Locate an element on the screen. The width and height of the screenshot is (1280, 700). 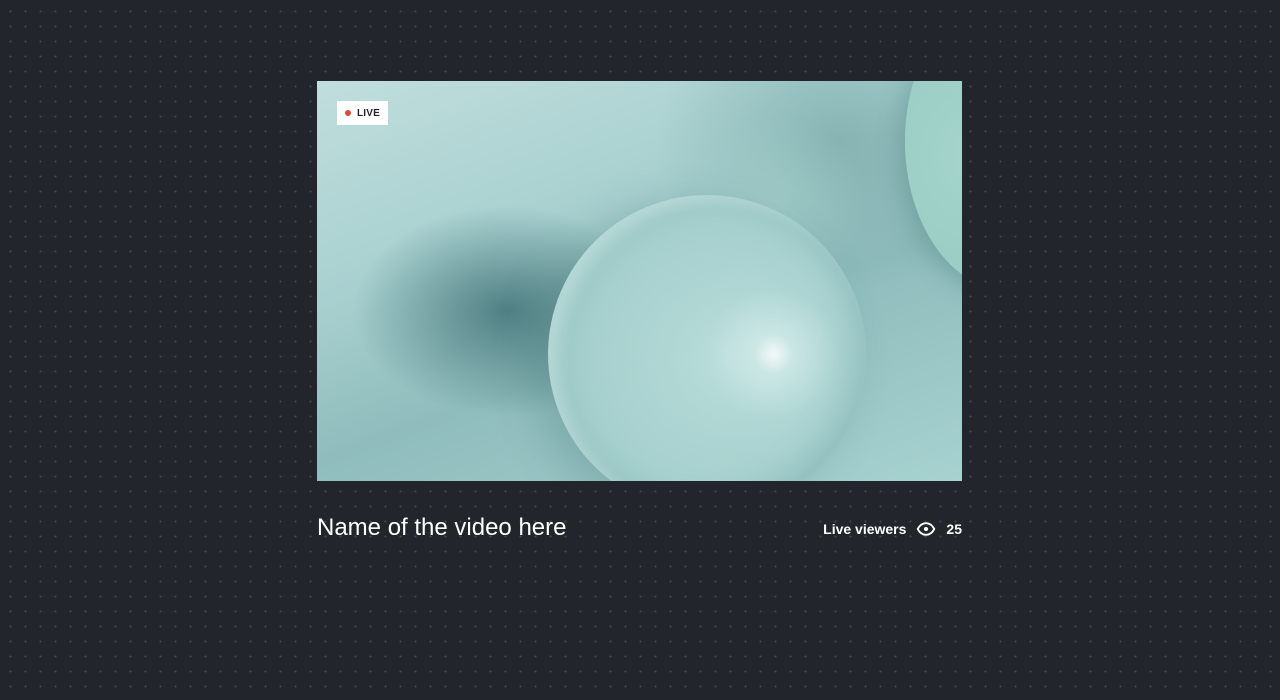
eye-icon is located at coordinates (926, 529).